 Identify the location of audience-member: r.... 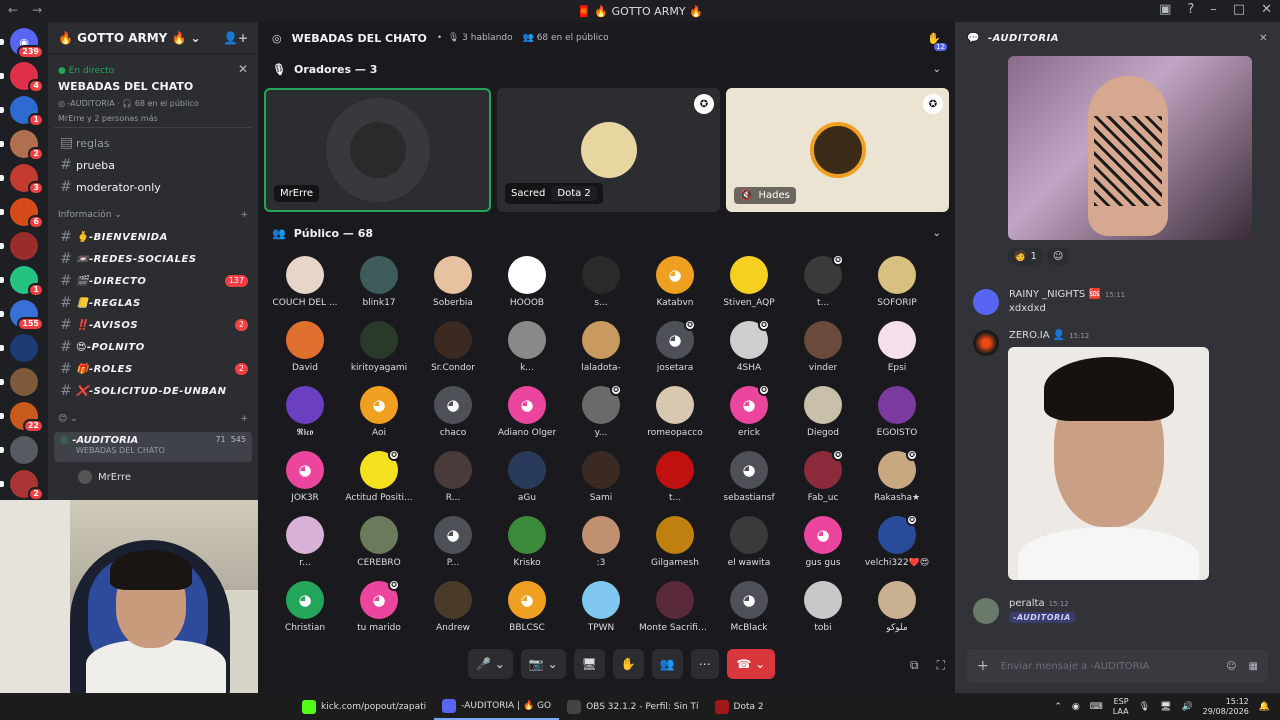
(305, 544).